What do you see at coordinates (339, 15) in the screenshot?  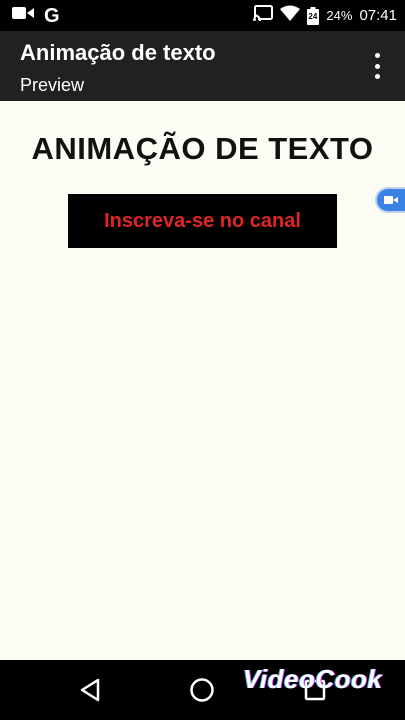 I see `battery-percent: 24%` at bounding box center [339, 15].